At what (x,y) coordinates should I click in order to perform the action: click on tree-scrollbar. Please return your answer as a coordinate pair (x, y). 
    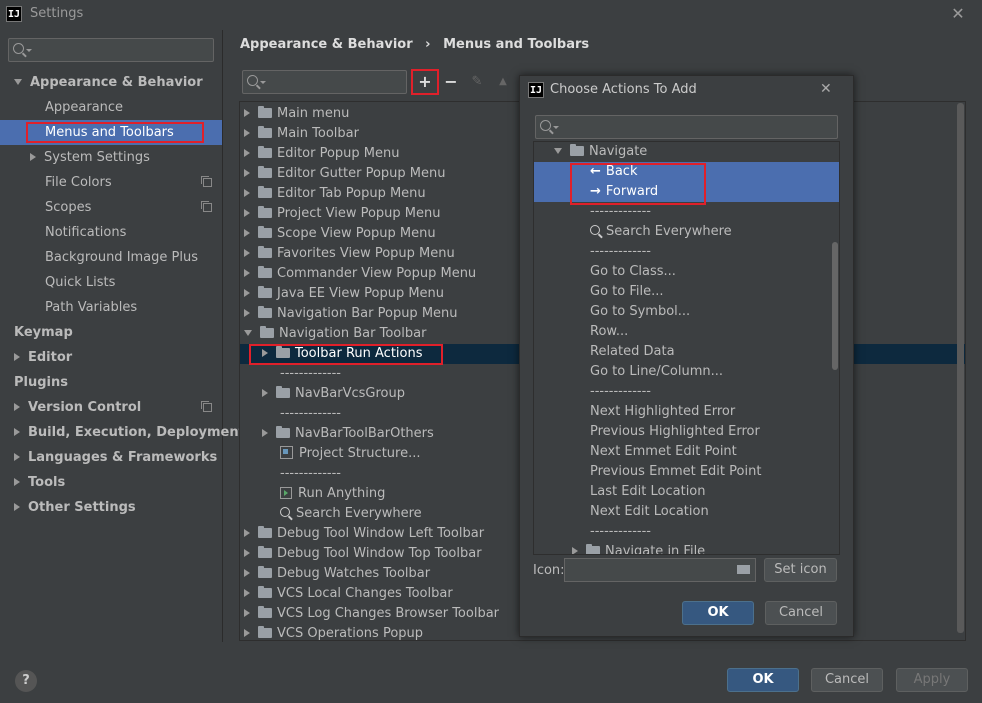
    Looking at the image, I should click on (960, 368).